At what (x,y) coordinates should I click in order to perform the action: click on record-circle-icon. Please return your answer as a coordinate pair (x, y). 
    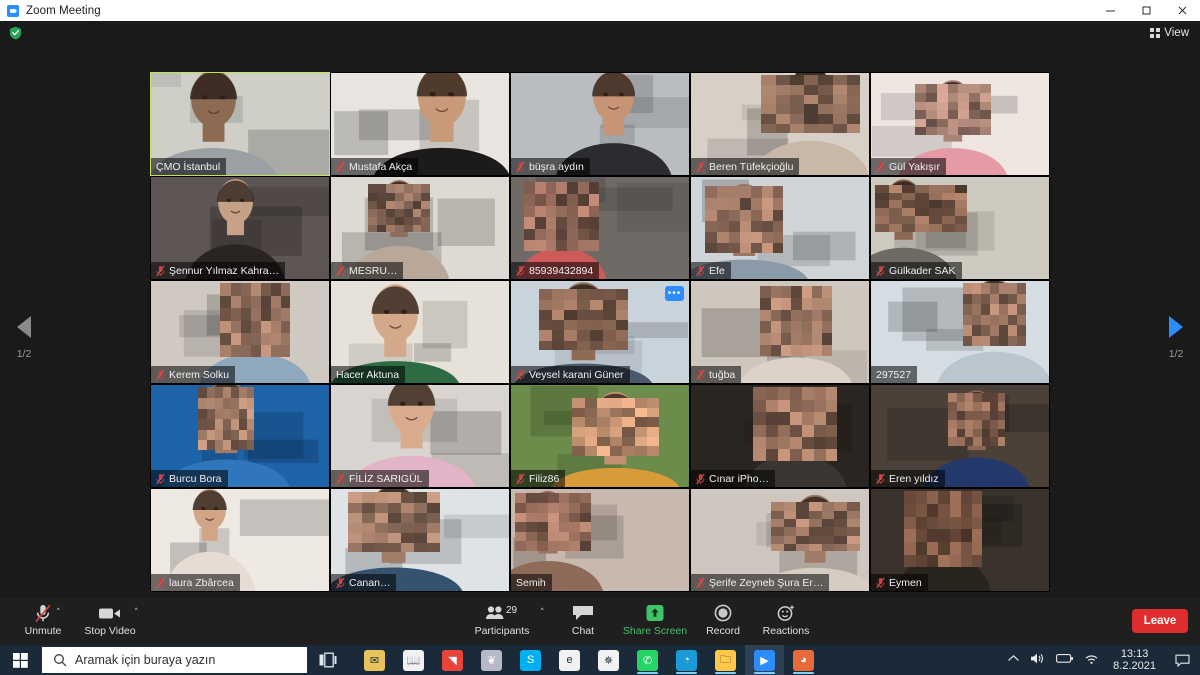
    Looking at the image, I should click on (723, 613).